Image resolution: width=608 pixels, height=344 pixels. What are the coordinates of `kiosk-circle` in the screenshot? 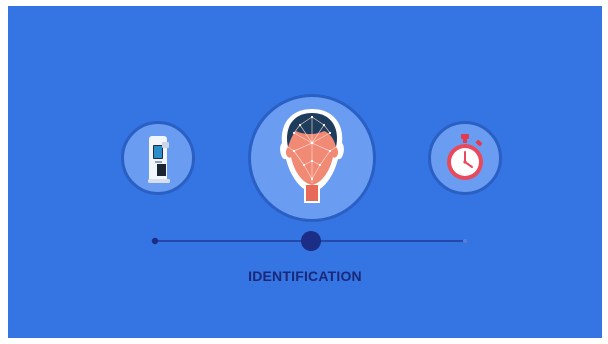 It's located at (158, 158).